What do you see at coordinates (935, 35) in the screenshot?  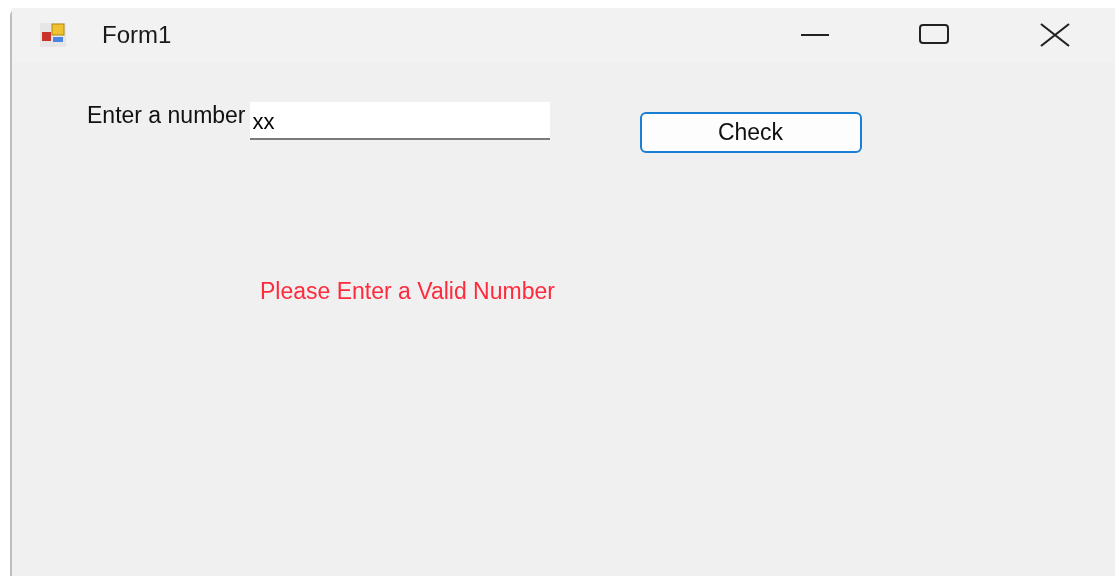 I see `maximize-icon` at bounding box center [935, 35].